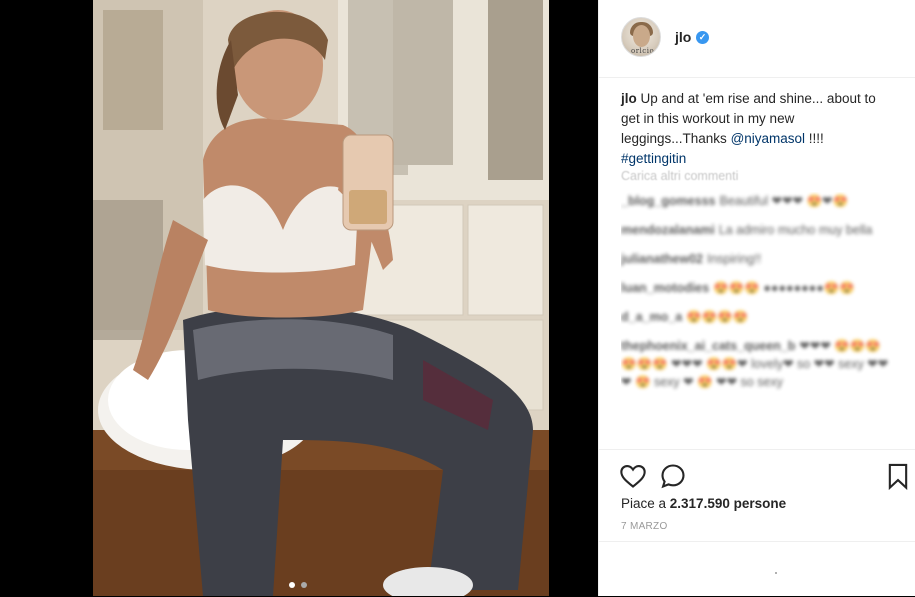 This screenshot has height=597, width=915. I want to click on left-backdrop, so click(46, 298).